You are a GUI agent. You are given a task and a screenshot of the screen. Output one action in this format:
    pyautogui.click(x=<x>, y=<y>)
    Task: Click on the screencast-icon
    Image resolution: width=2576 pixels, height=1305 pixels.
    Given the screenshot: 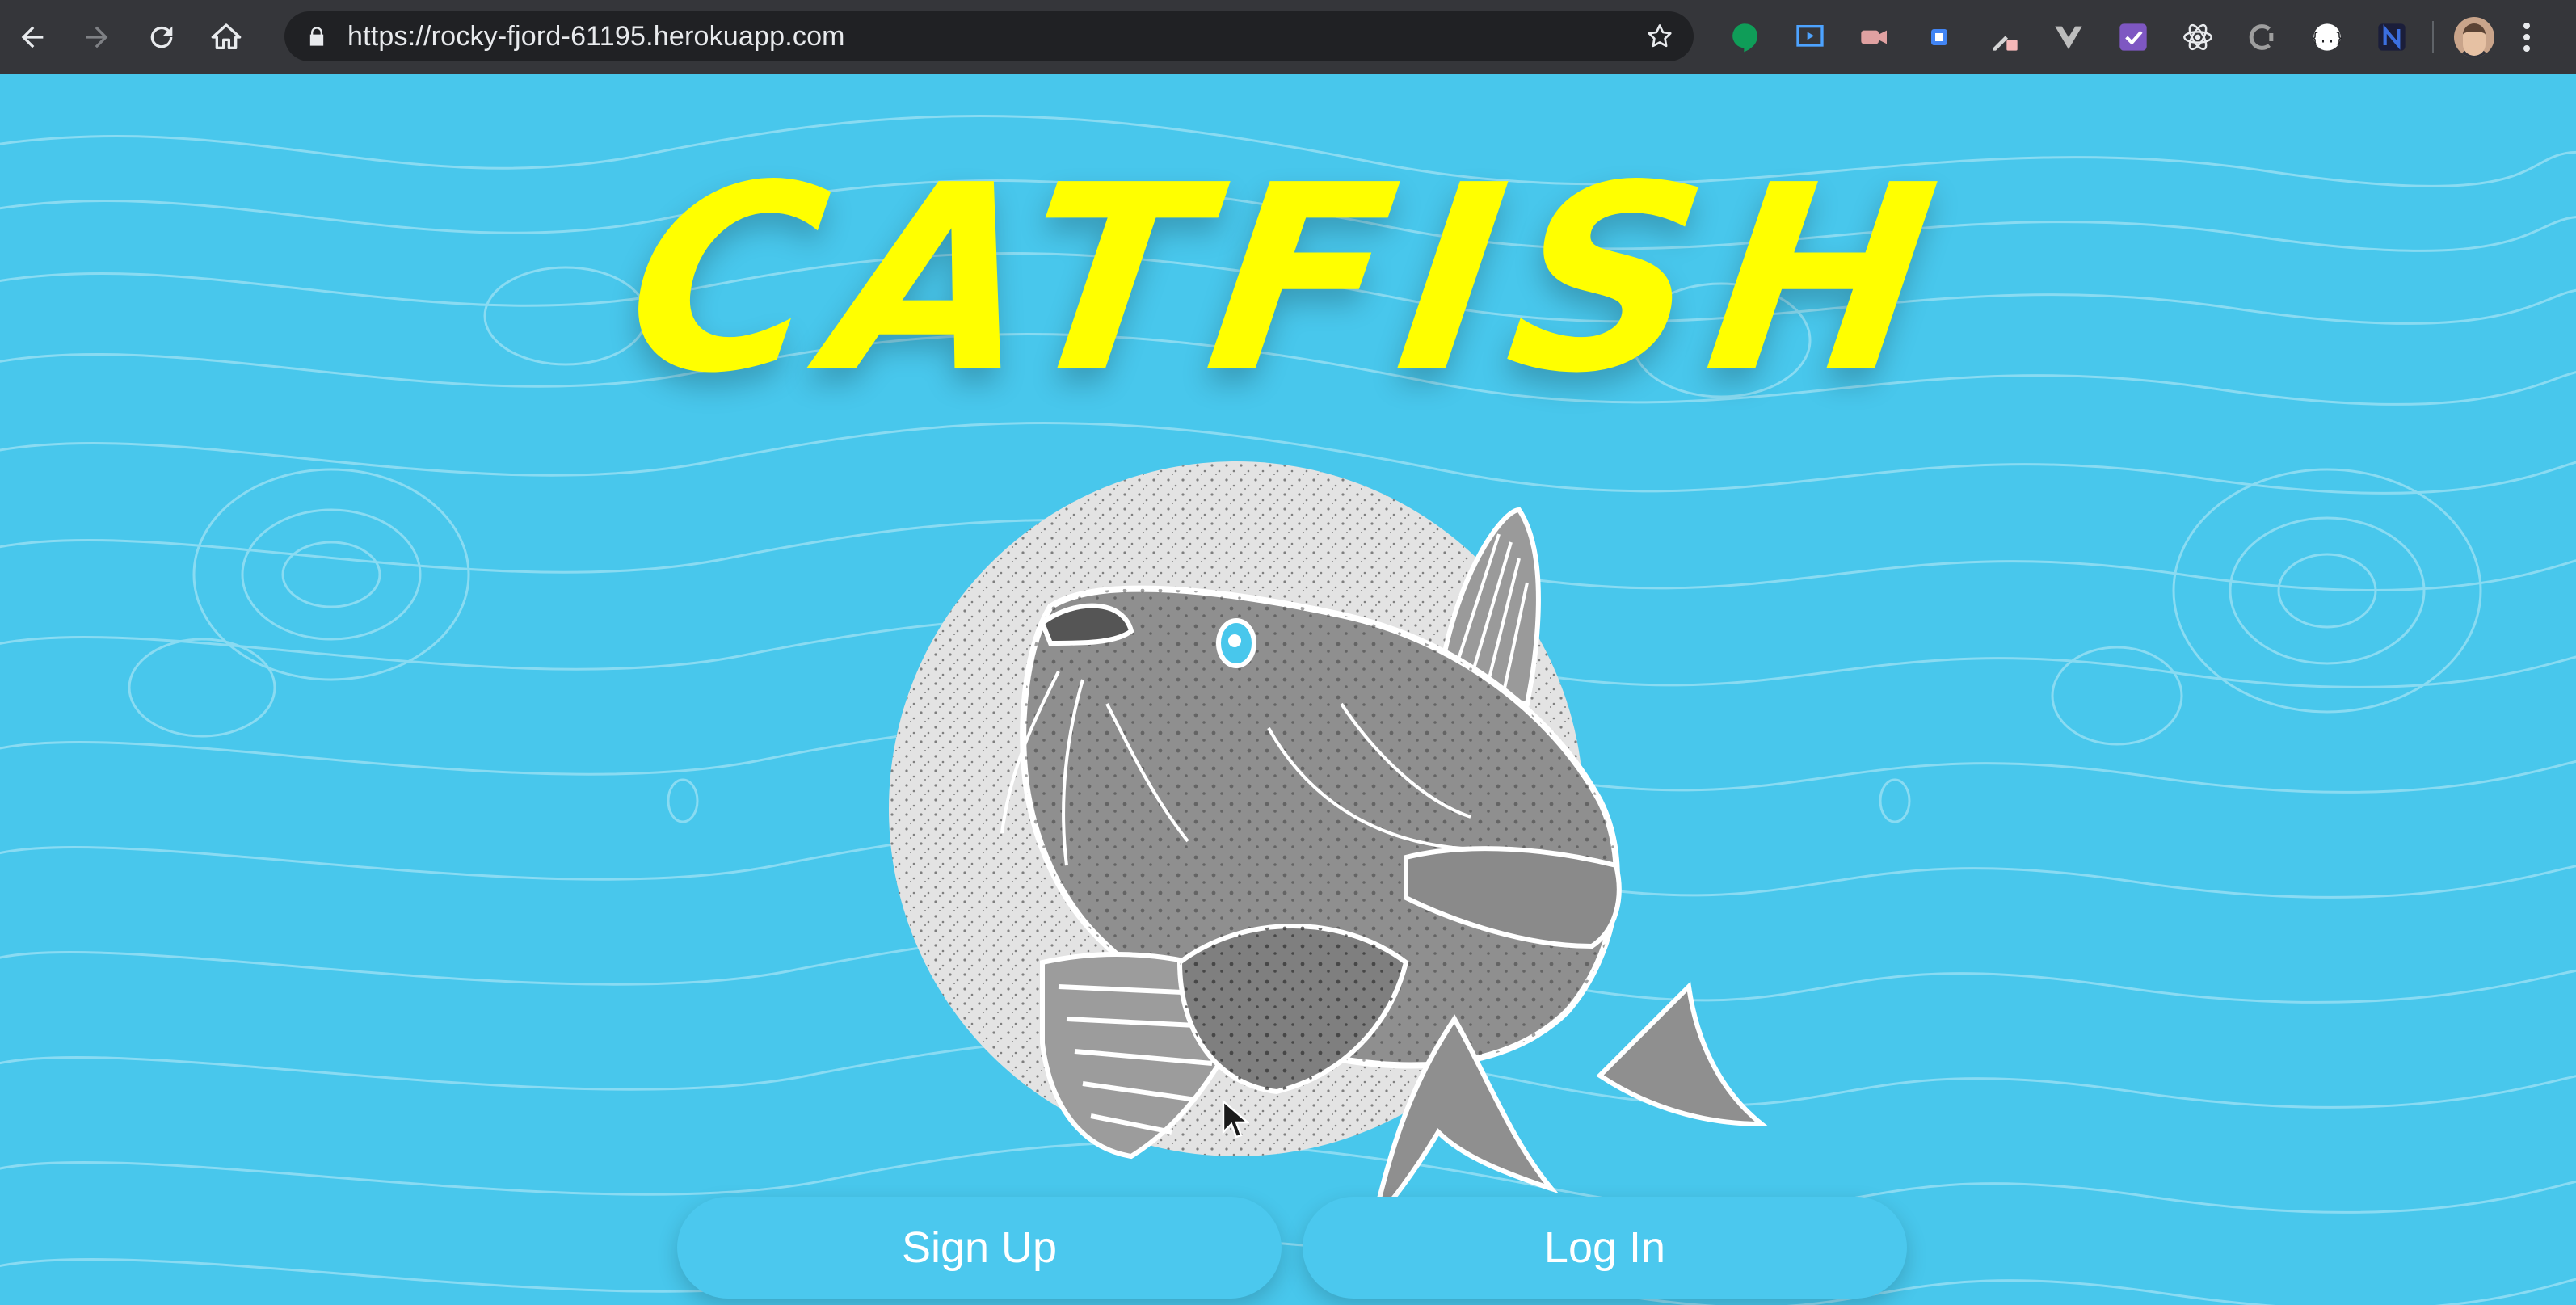 What is the action you would take?
    pyautogui.click(x=1810, y=35)
    